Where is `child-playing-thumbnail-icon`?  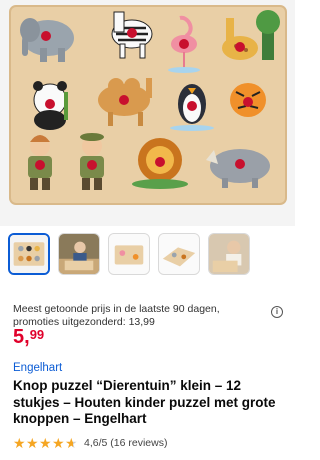 child-playing-thumbnail-icon is located at coordinates (79, 254).